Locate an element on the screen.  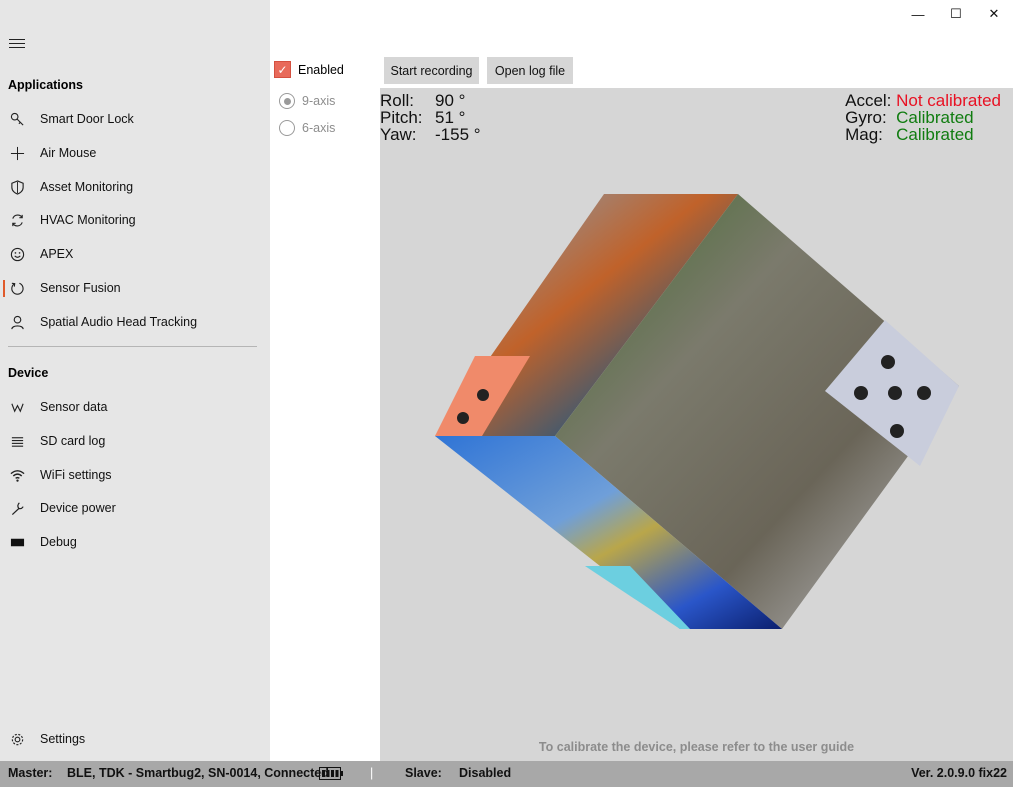
nav-item-sd-card-log: SD card log is located at coordinates (135, 441).